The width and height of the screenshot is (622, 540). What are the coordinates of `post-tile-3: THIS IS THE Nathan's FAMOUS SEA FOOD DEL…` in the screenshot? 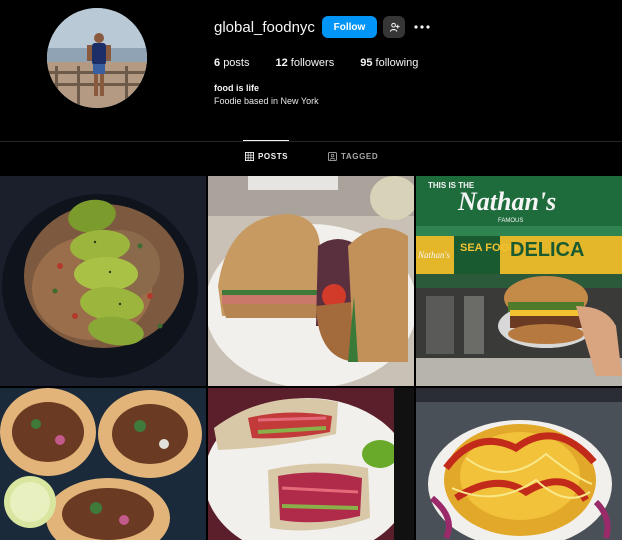 It's located at (519, 281).